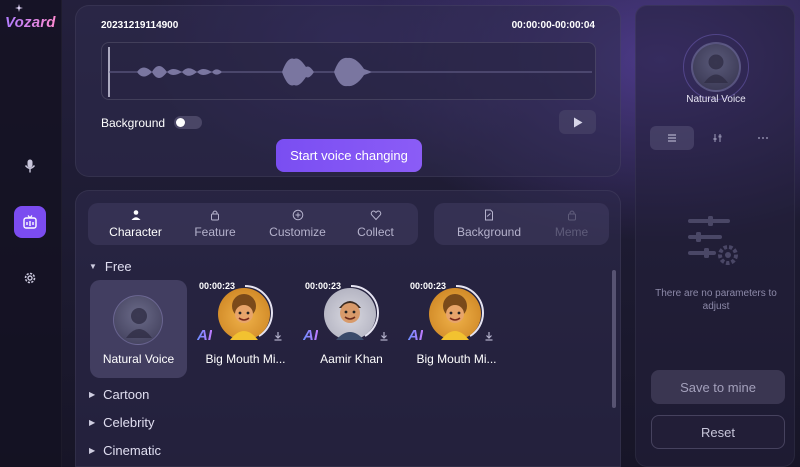  I want to click on list-icon, so click(672, 138).